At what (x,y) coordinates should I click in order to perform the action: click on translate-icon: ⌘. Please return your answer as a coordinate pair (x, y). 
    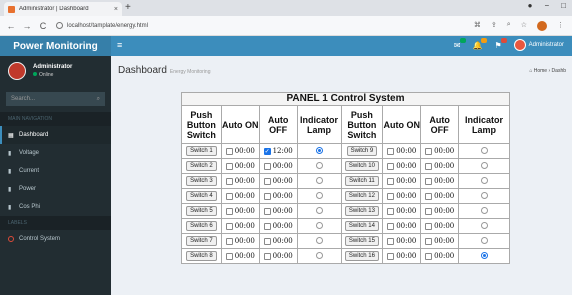
    Looking at the image, I should click on (477, 26).